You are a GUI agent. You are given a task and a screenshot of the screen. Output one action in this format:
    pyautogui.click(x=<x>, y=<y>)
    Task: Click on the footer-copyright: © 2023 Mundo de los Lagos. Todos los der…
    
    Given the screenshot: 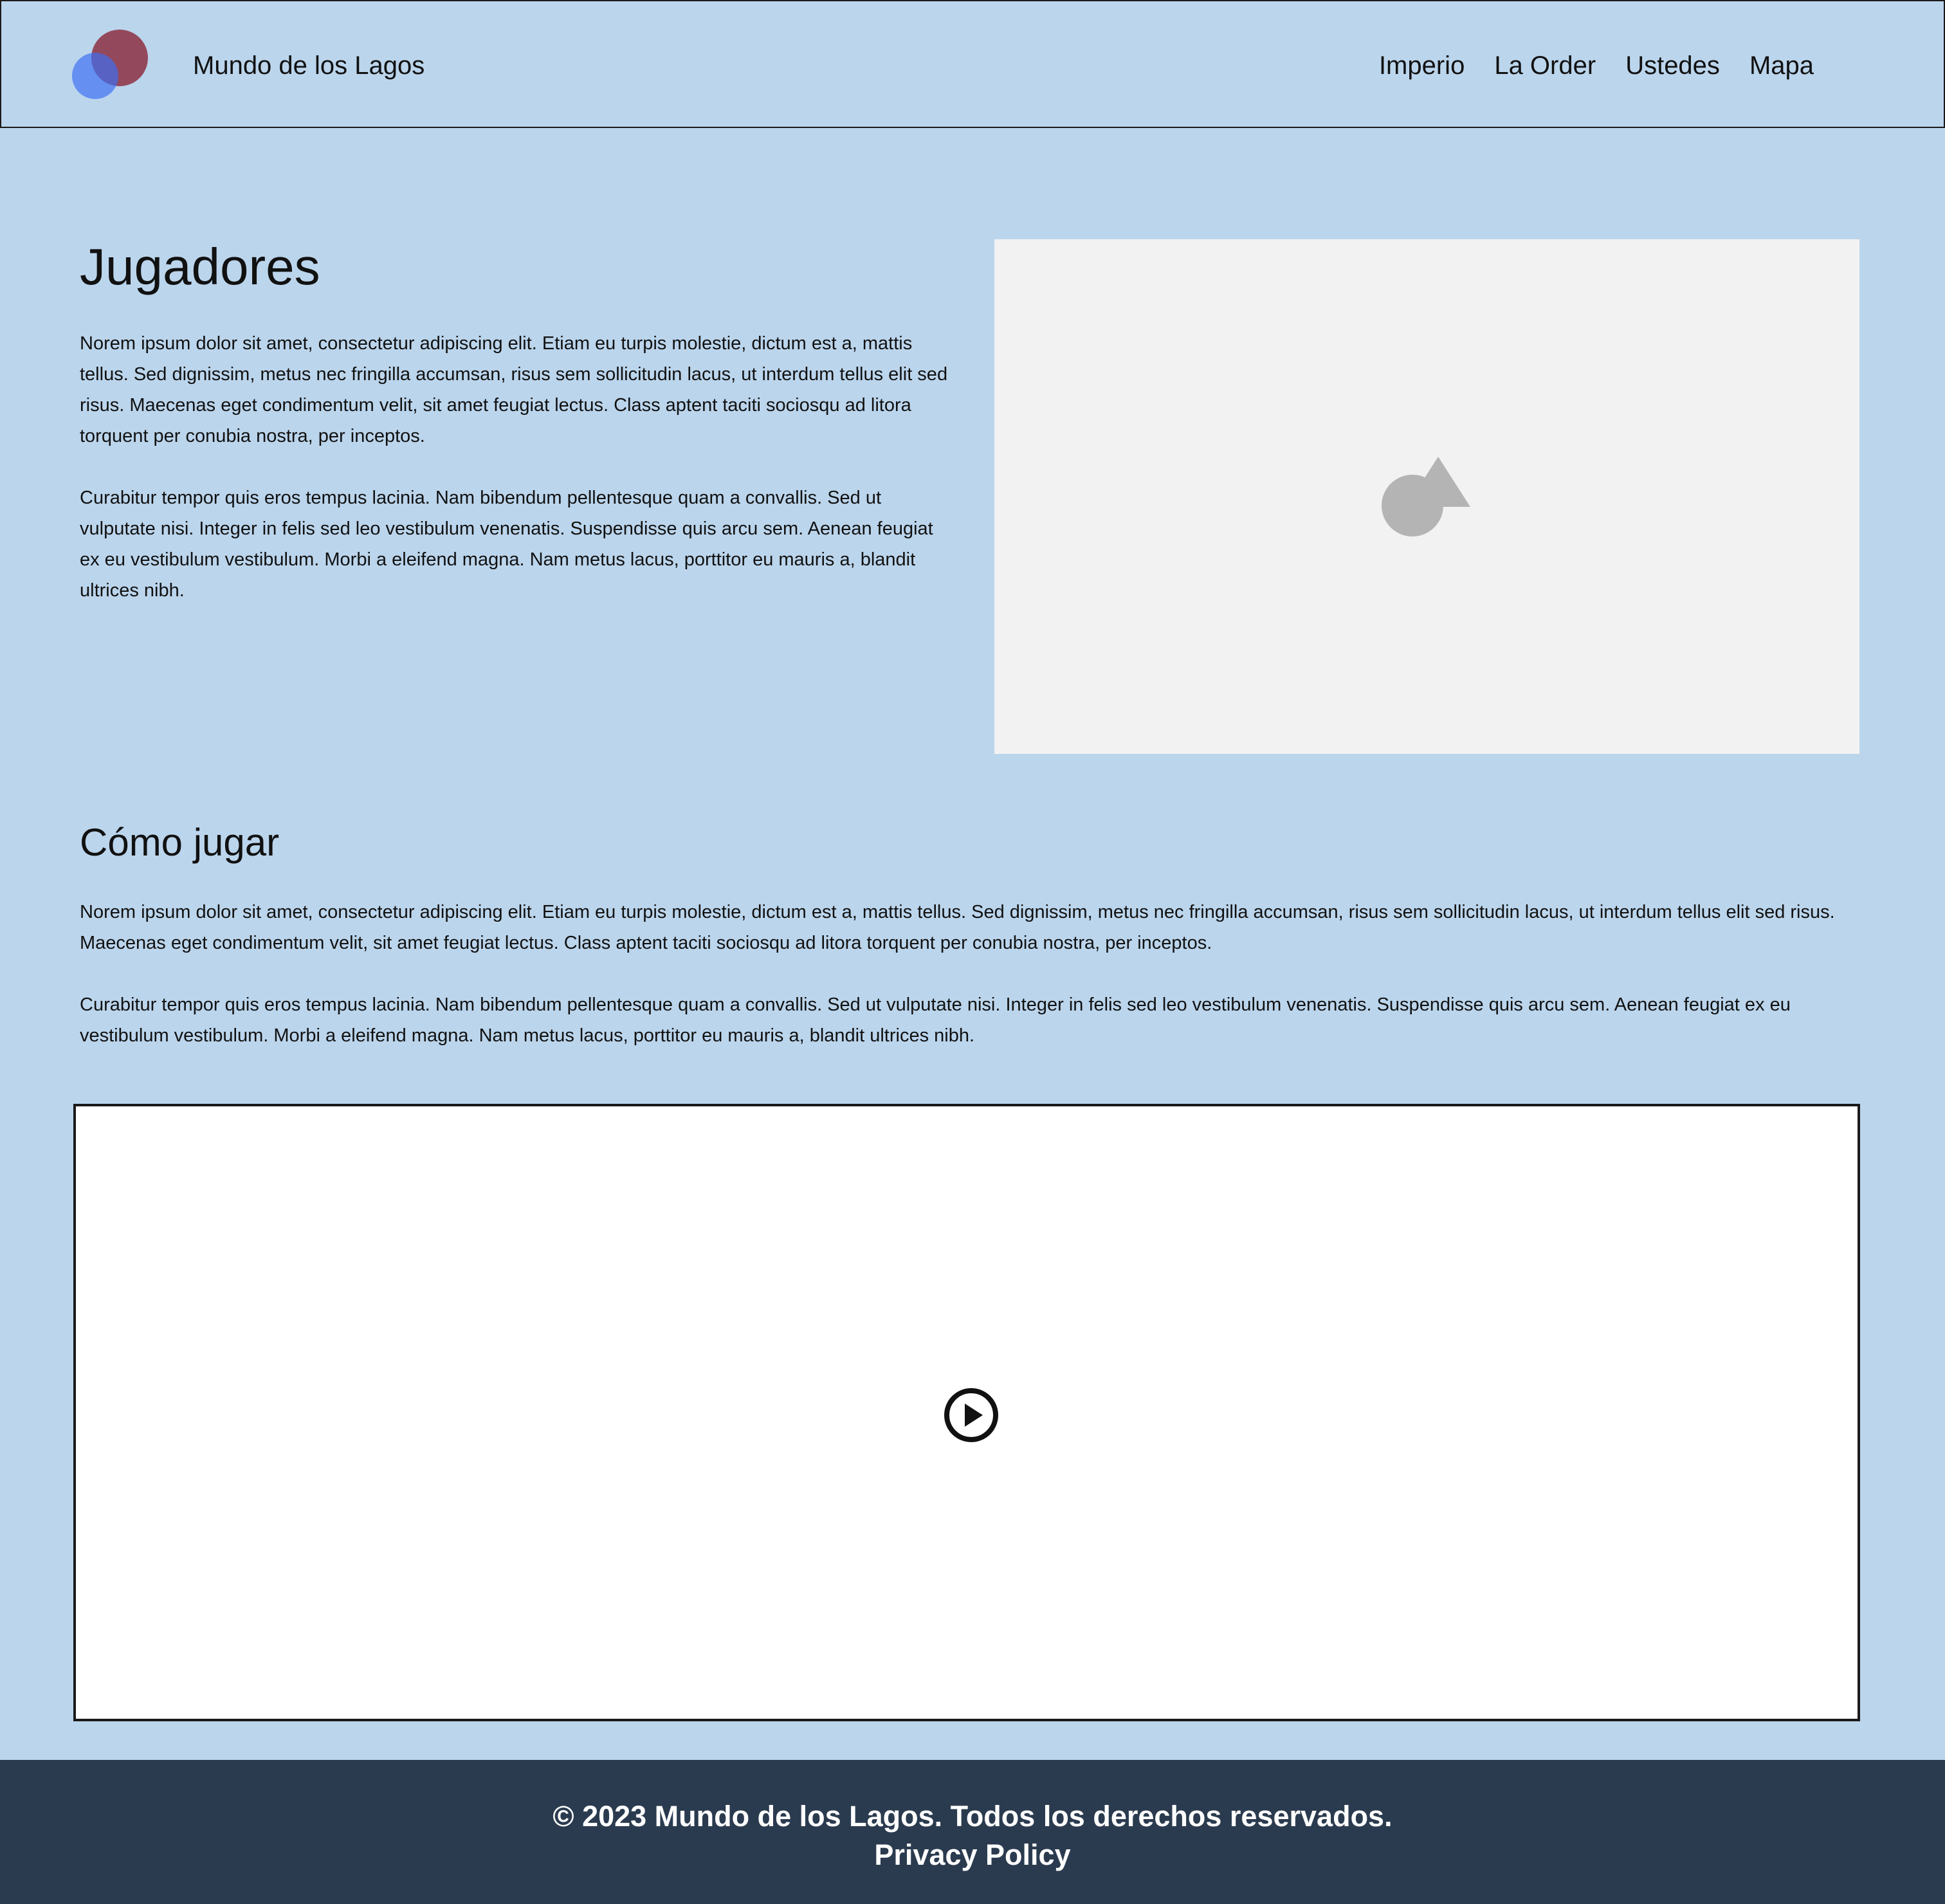 What is the action you would take?
    pyautogui.click(x=972, y=1816)
    